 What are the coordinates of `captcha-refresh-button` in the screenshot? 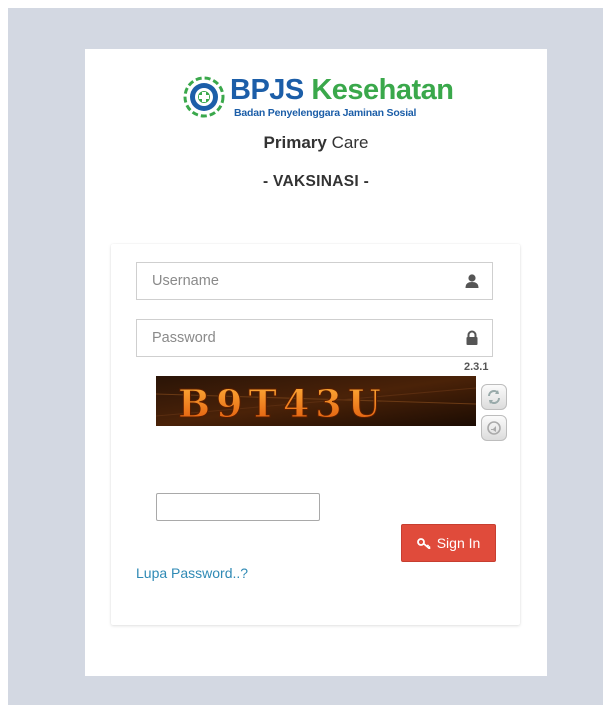 It's located at (494, 397).